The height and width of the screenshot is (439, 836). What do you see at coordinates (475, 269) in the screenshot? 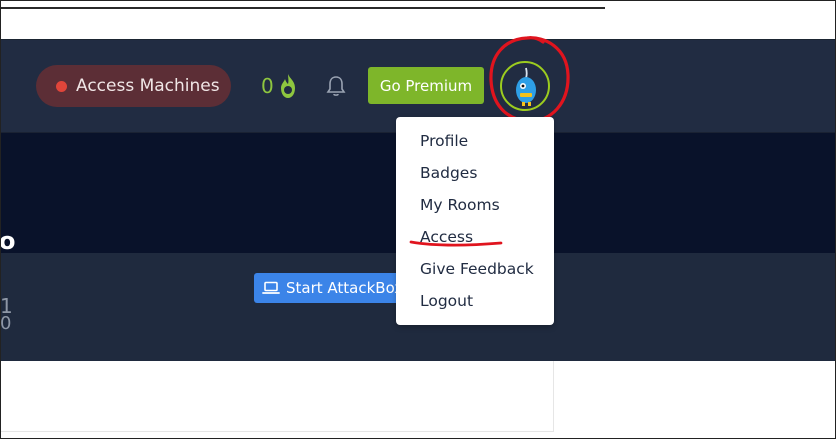
I see `menu-item-give-feedback: Give Feedback` at bounding box center [475, 269].